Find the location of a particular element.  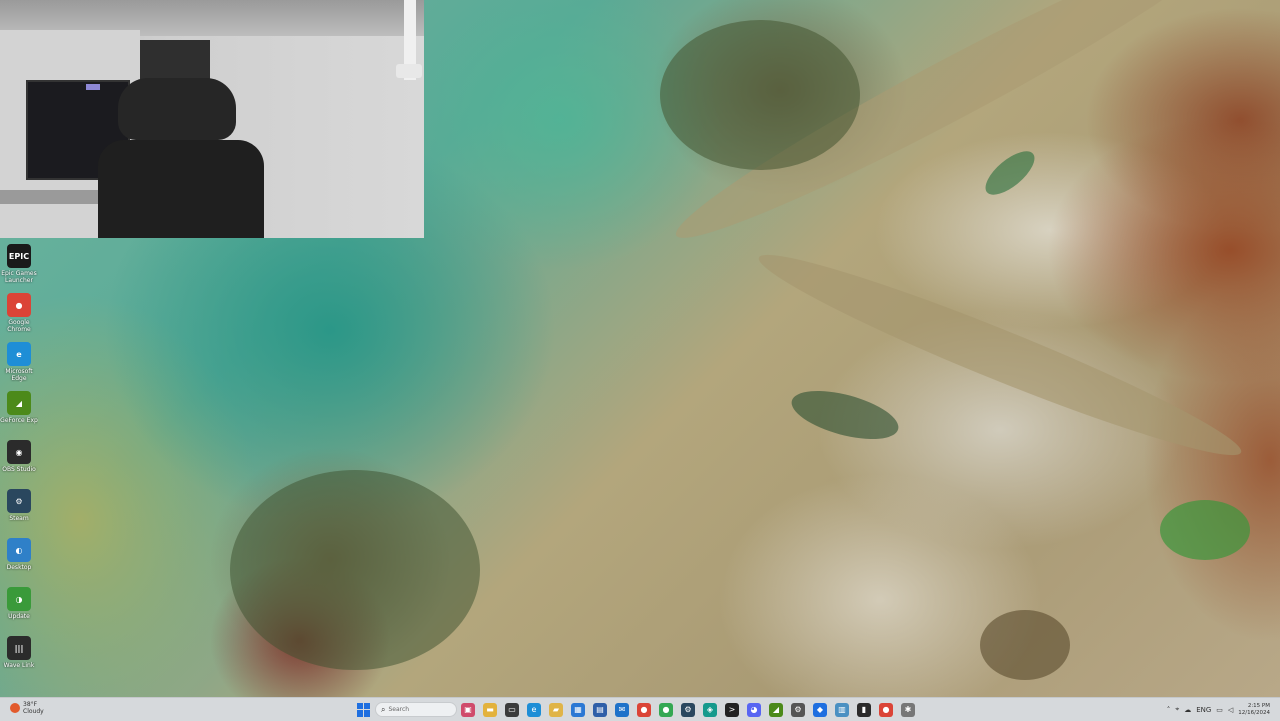

desktop-shortcut-label: Microsoft Edge is located at coordinates (19, 375).